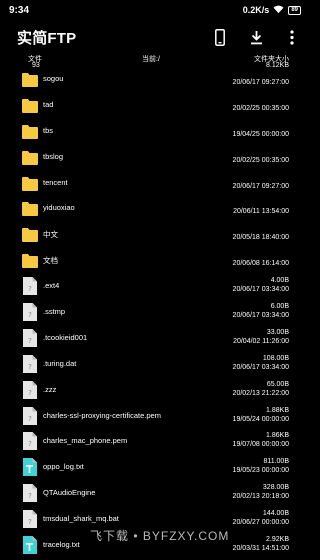 Image resolution: width=320 pixels, height=560 pixels. Describe the element at coordinates (261, 440) in the screenshot. I see `file-meta: 1.86KB 19/07/08 00:00:00` at that location.